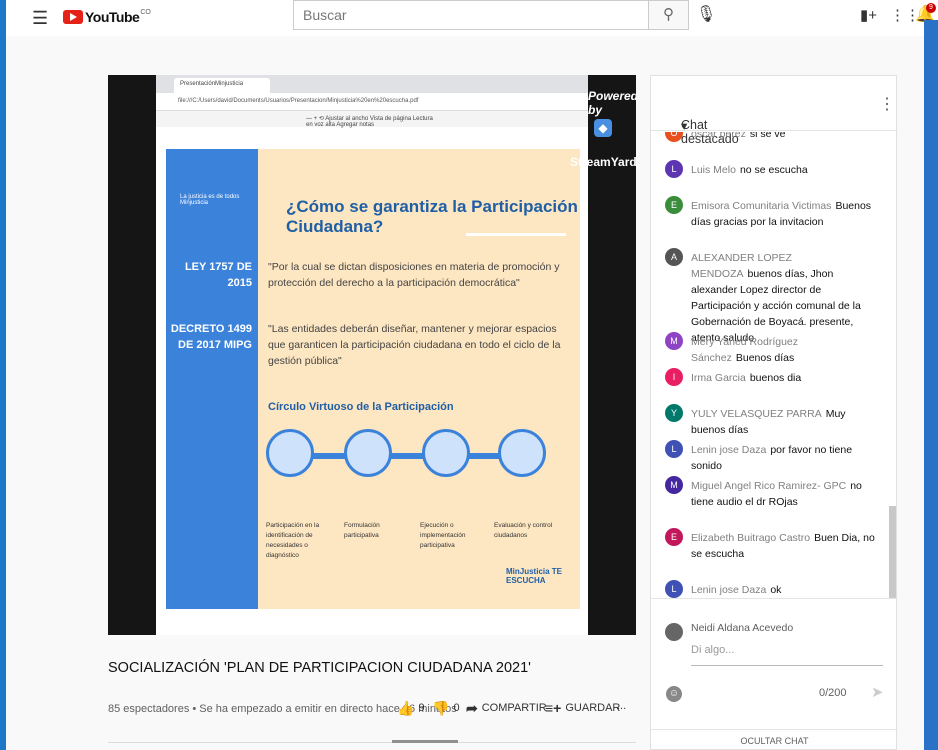 The height and width of the screenshot is (750, 938). I want to click on emoji-icon: ☺, so click(674, 694).